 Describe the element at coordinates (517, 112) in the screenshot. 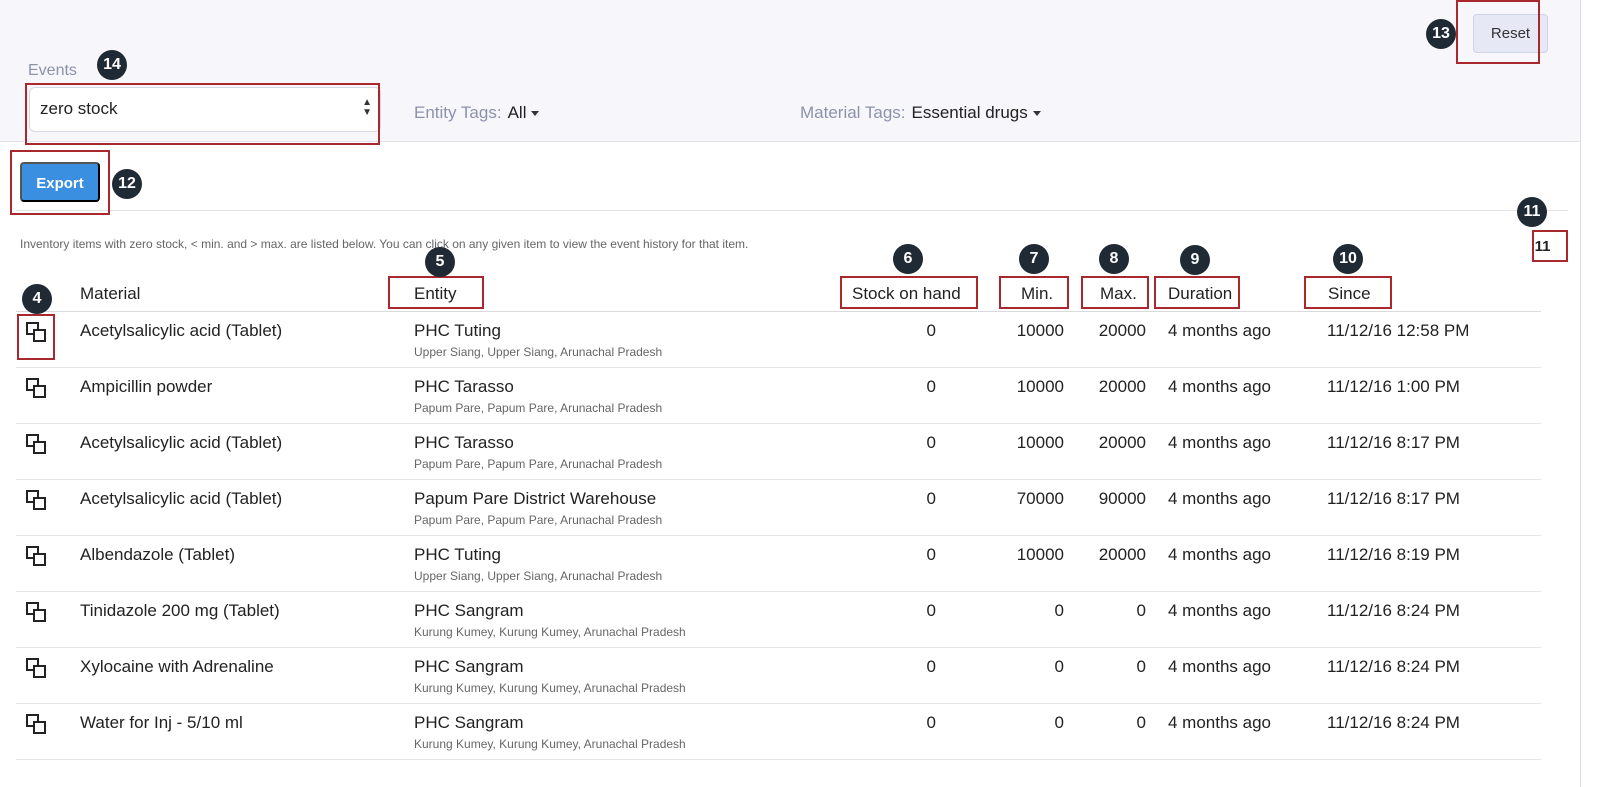

I see `entity-tags-value: All` at that location.